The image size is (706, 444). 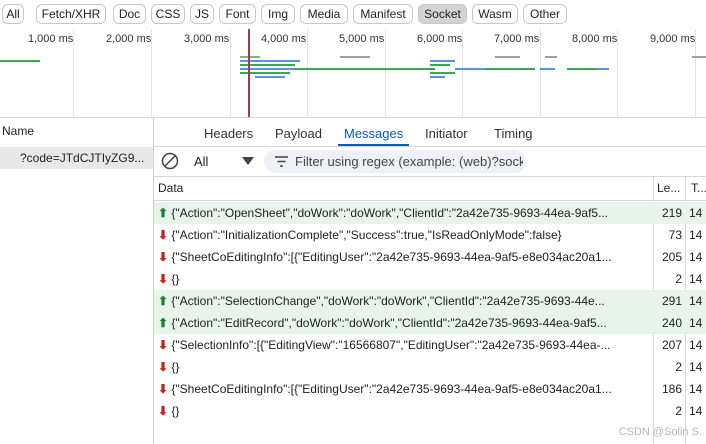 I want to click on message-length: 240, so click(x=671, y=323).